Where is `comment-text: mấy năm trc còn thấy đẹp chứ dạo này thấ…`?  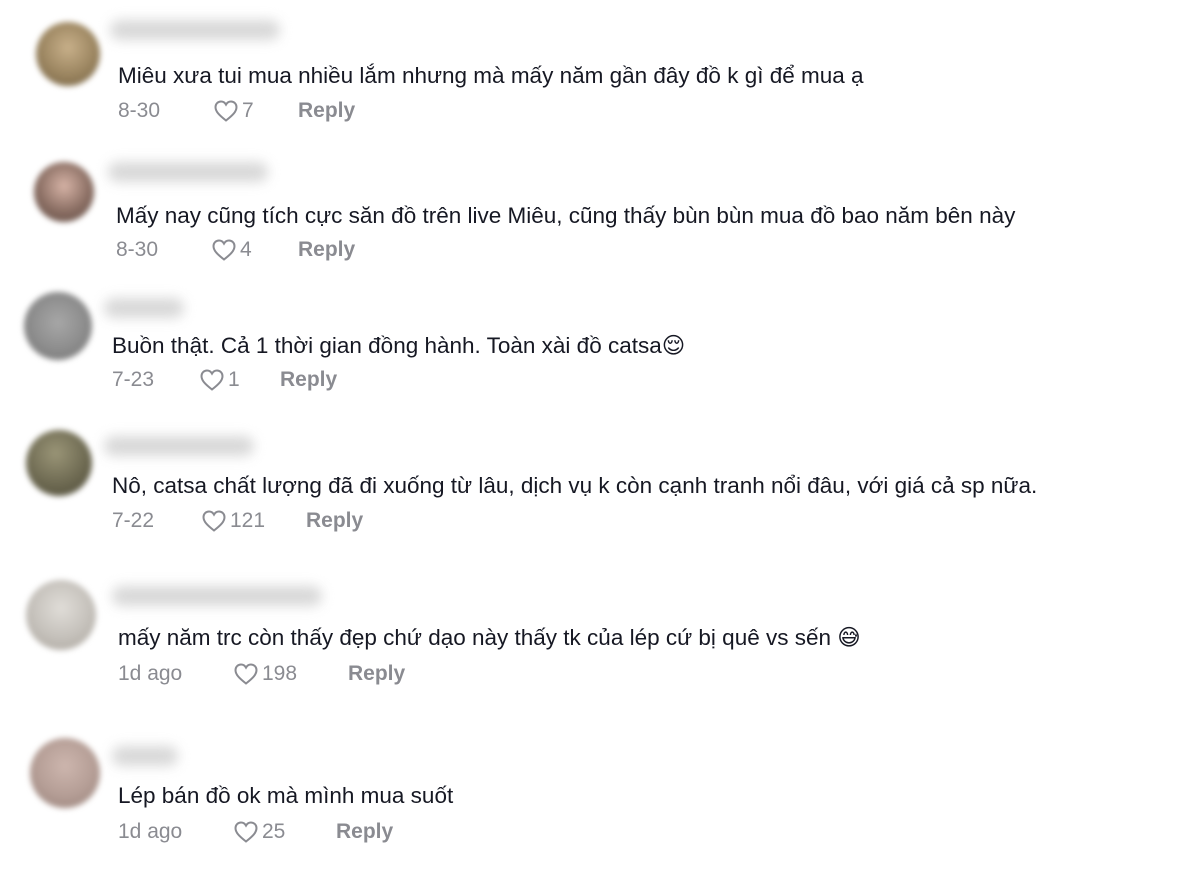
comment-text: mấy năm trc còn thấy đẹp chứ dạo này thấ… is located at coordinates (489, 638).